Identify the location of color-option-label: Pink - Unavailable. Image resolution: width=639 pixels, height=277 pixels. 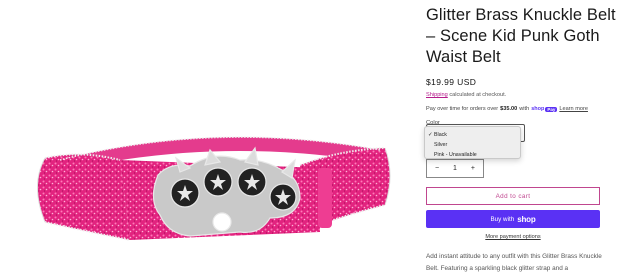
(455, 155).